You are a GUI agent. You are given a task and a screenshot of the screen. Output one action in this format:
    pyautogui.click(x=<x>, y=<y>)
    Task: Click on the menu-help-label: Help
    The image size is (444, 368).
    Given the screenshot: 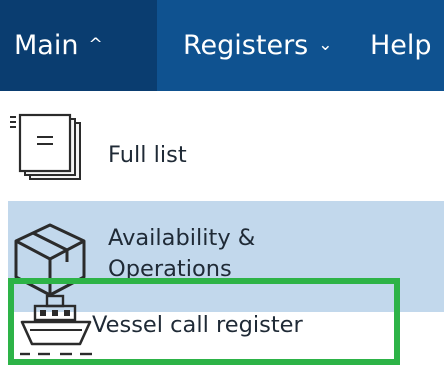 What is the action you would take?
    pyautogui.click(x=401, y=45)
    